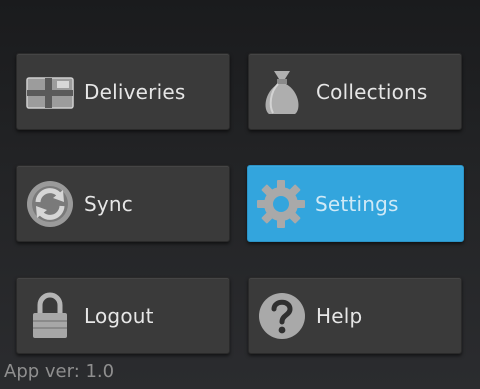  I want to click on question-icon, so click(282, 316).